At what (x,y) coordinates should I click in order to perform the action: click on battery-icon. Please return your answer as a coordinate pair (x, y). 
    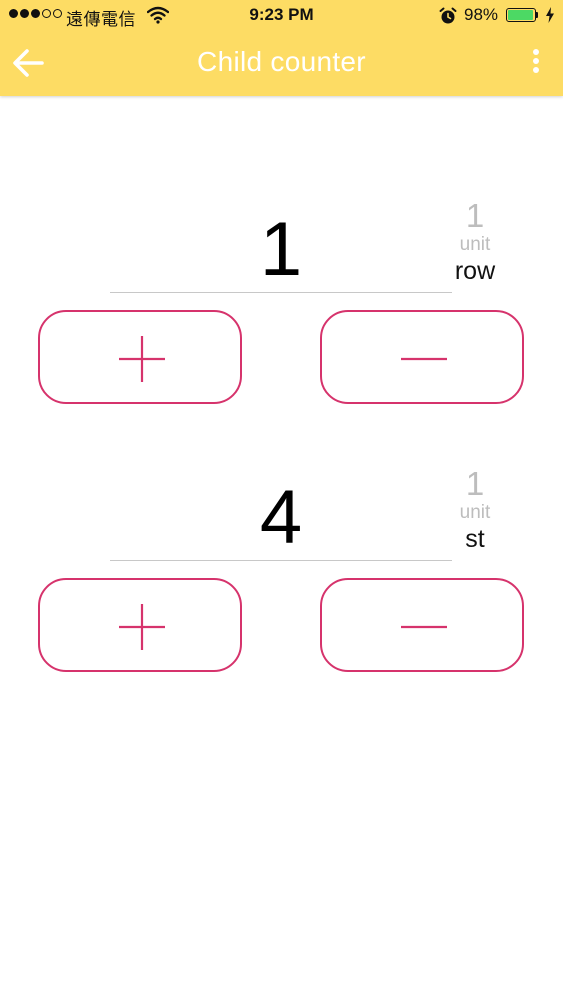
    Looking at the image, I should click on (521, 15).